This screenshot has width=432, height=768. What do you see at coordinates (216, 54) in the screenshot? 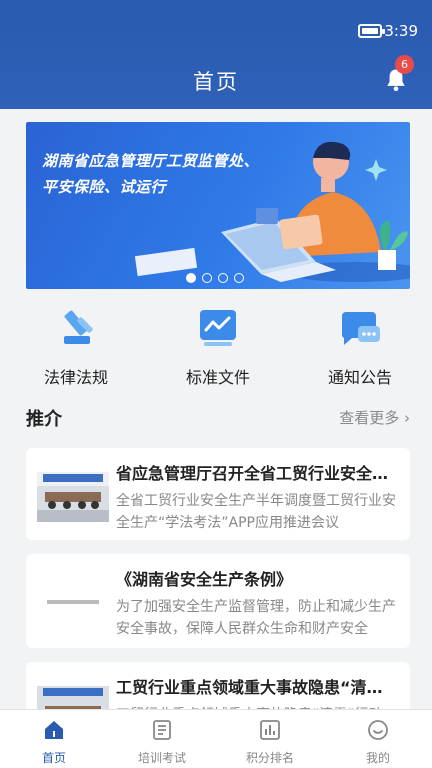
I see `app-header: 3:39 首页 6` at bounding box center [216, 54].